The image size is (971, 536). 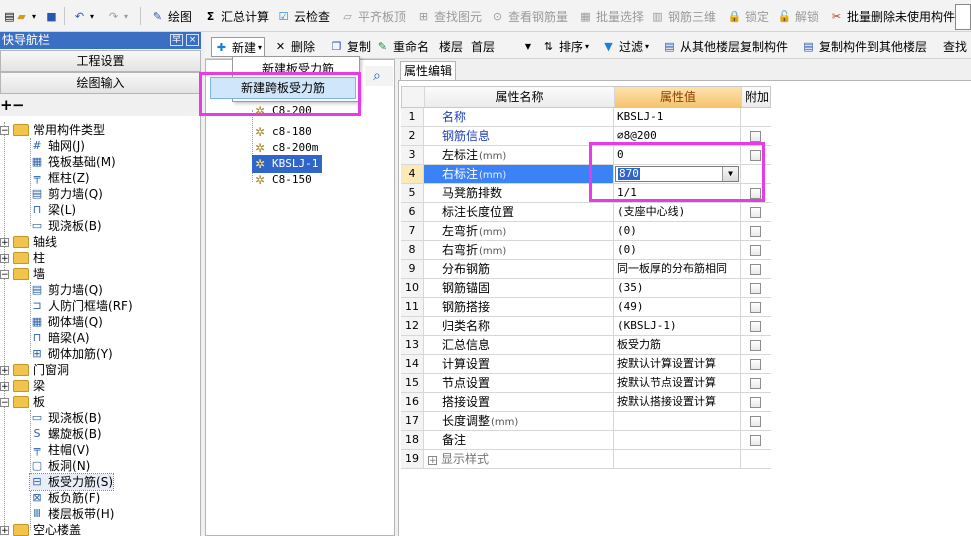 I want to click on tree-item-column-cap: ╤ 柱帽 (V), so click(x=60, y=450).